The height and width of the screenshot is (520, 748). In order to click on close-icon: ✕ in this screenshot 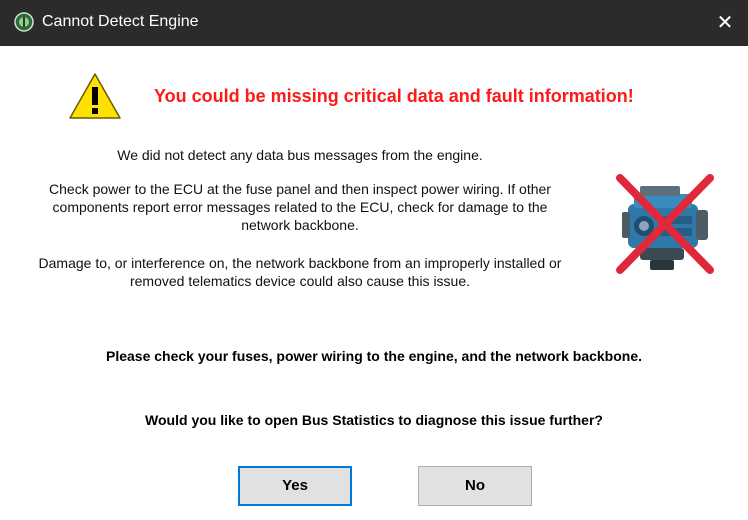, I will do `click(725, 23)`.